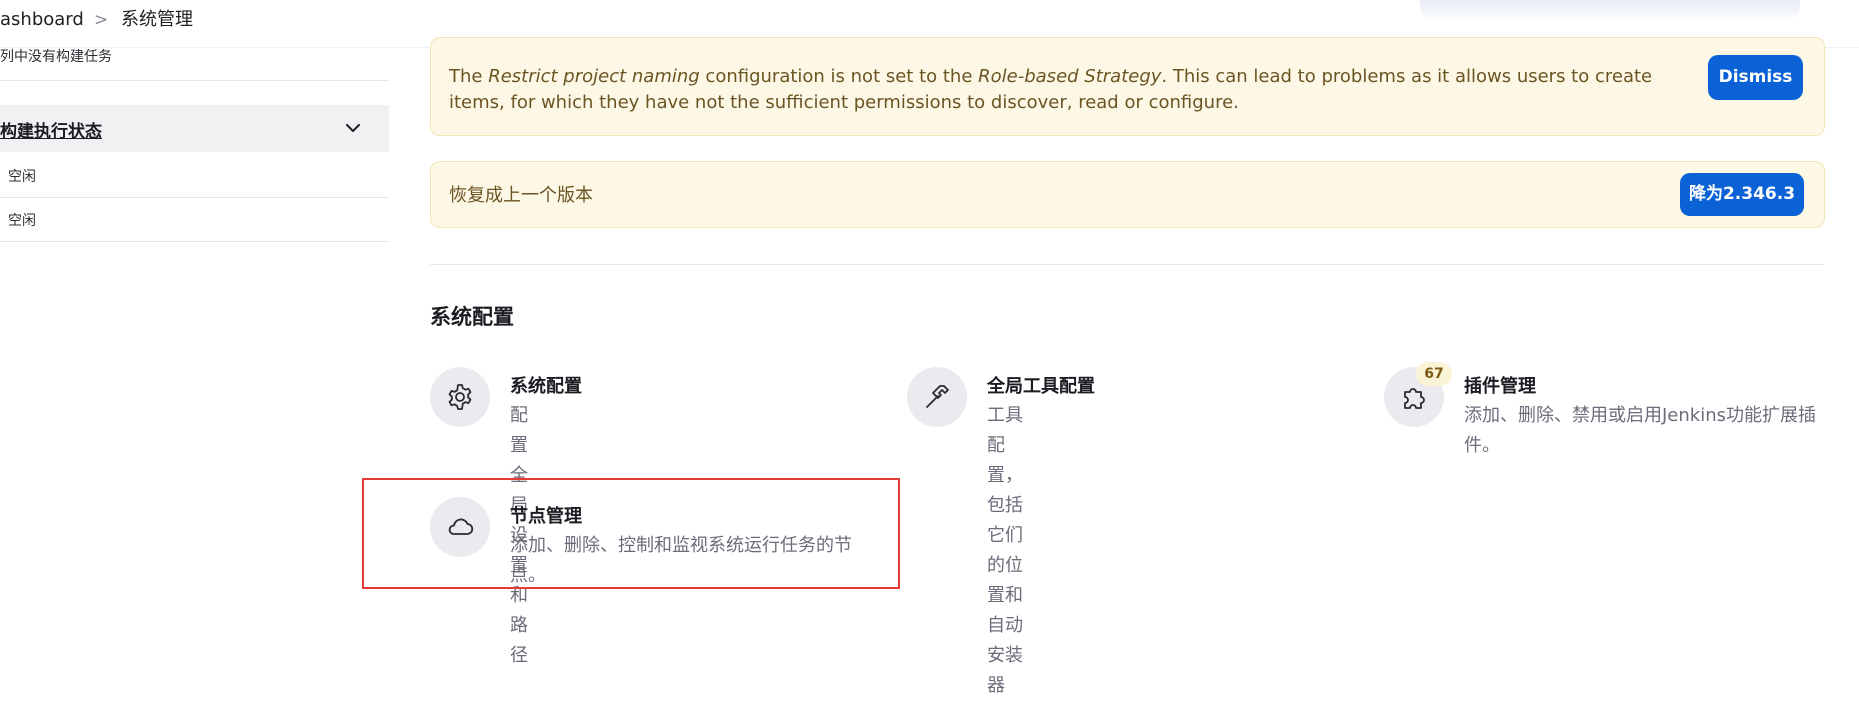 The image size is (1859, 701). I want to click on downgrade-button: 降为2.346.3, so click(1742, 194).